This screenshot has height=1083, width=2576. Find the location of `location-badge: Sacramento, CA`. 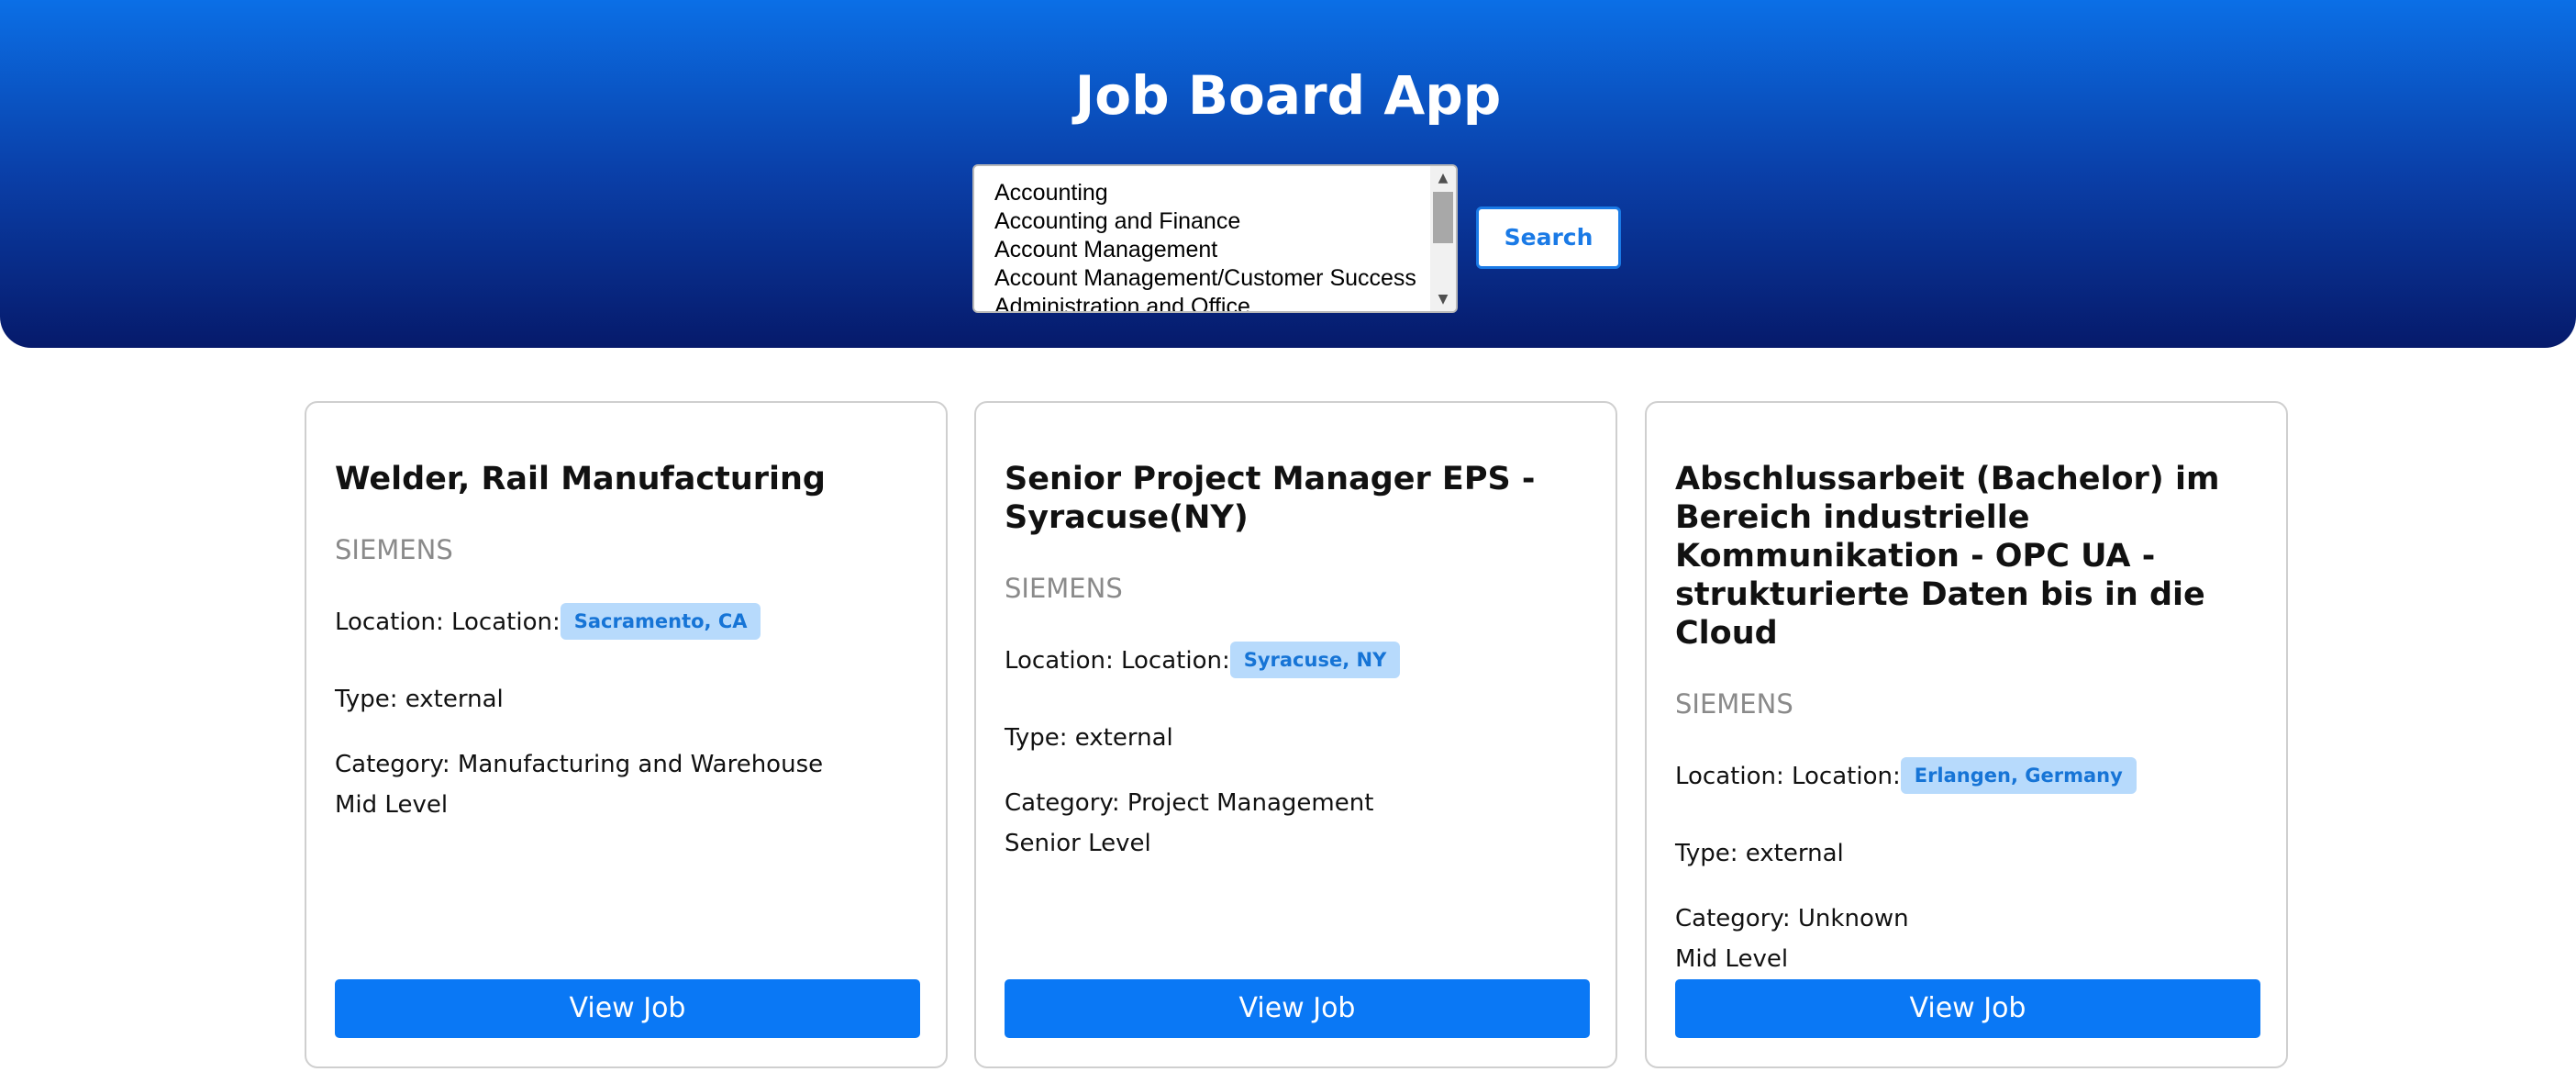

location-badge: Sacramento, CA is located at coordinates (660, 621).